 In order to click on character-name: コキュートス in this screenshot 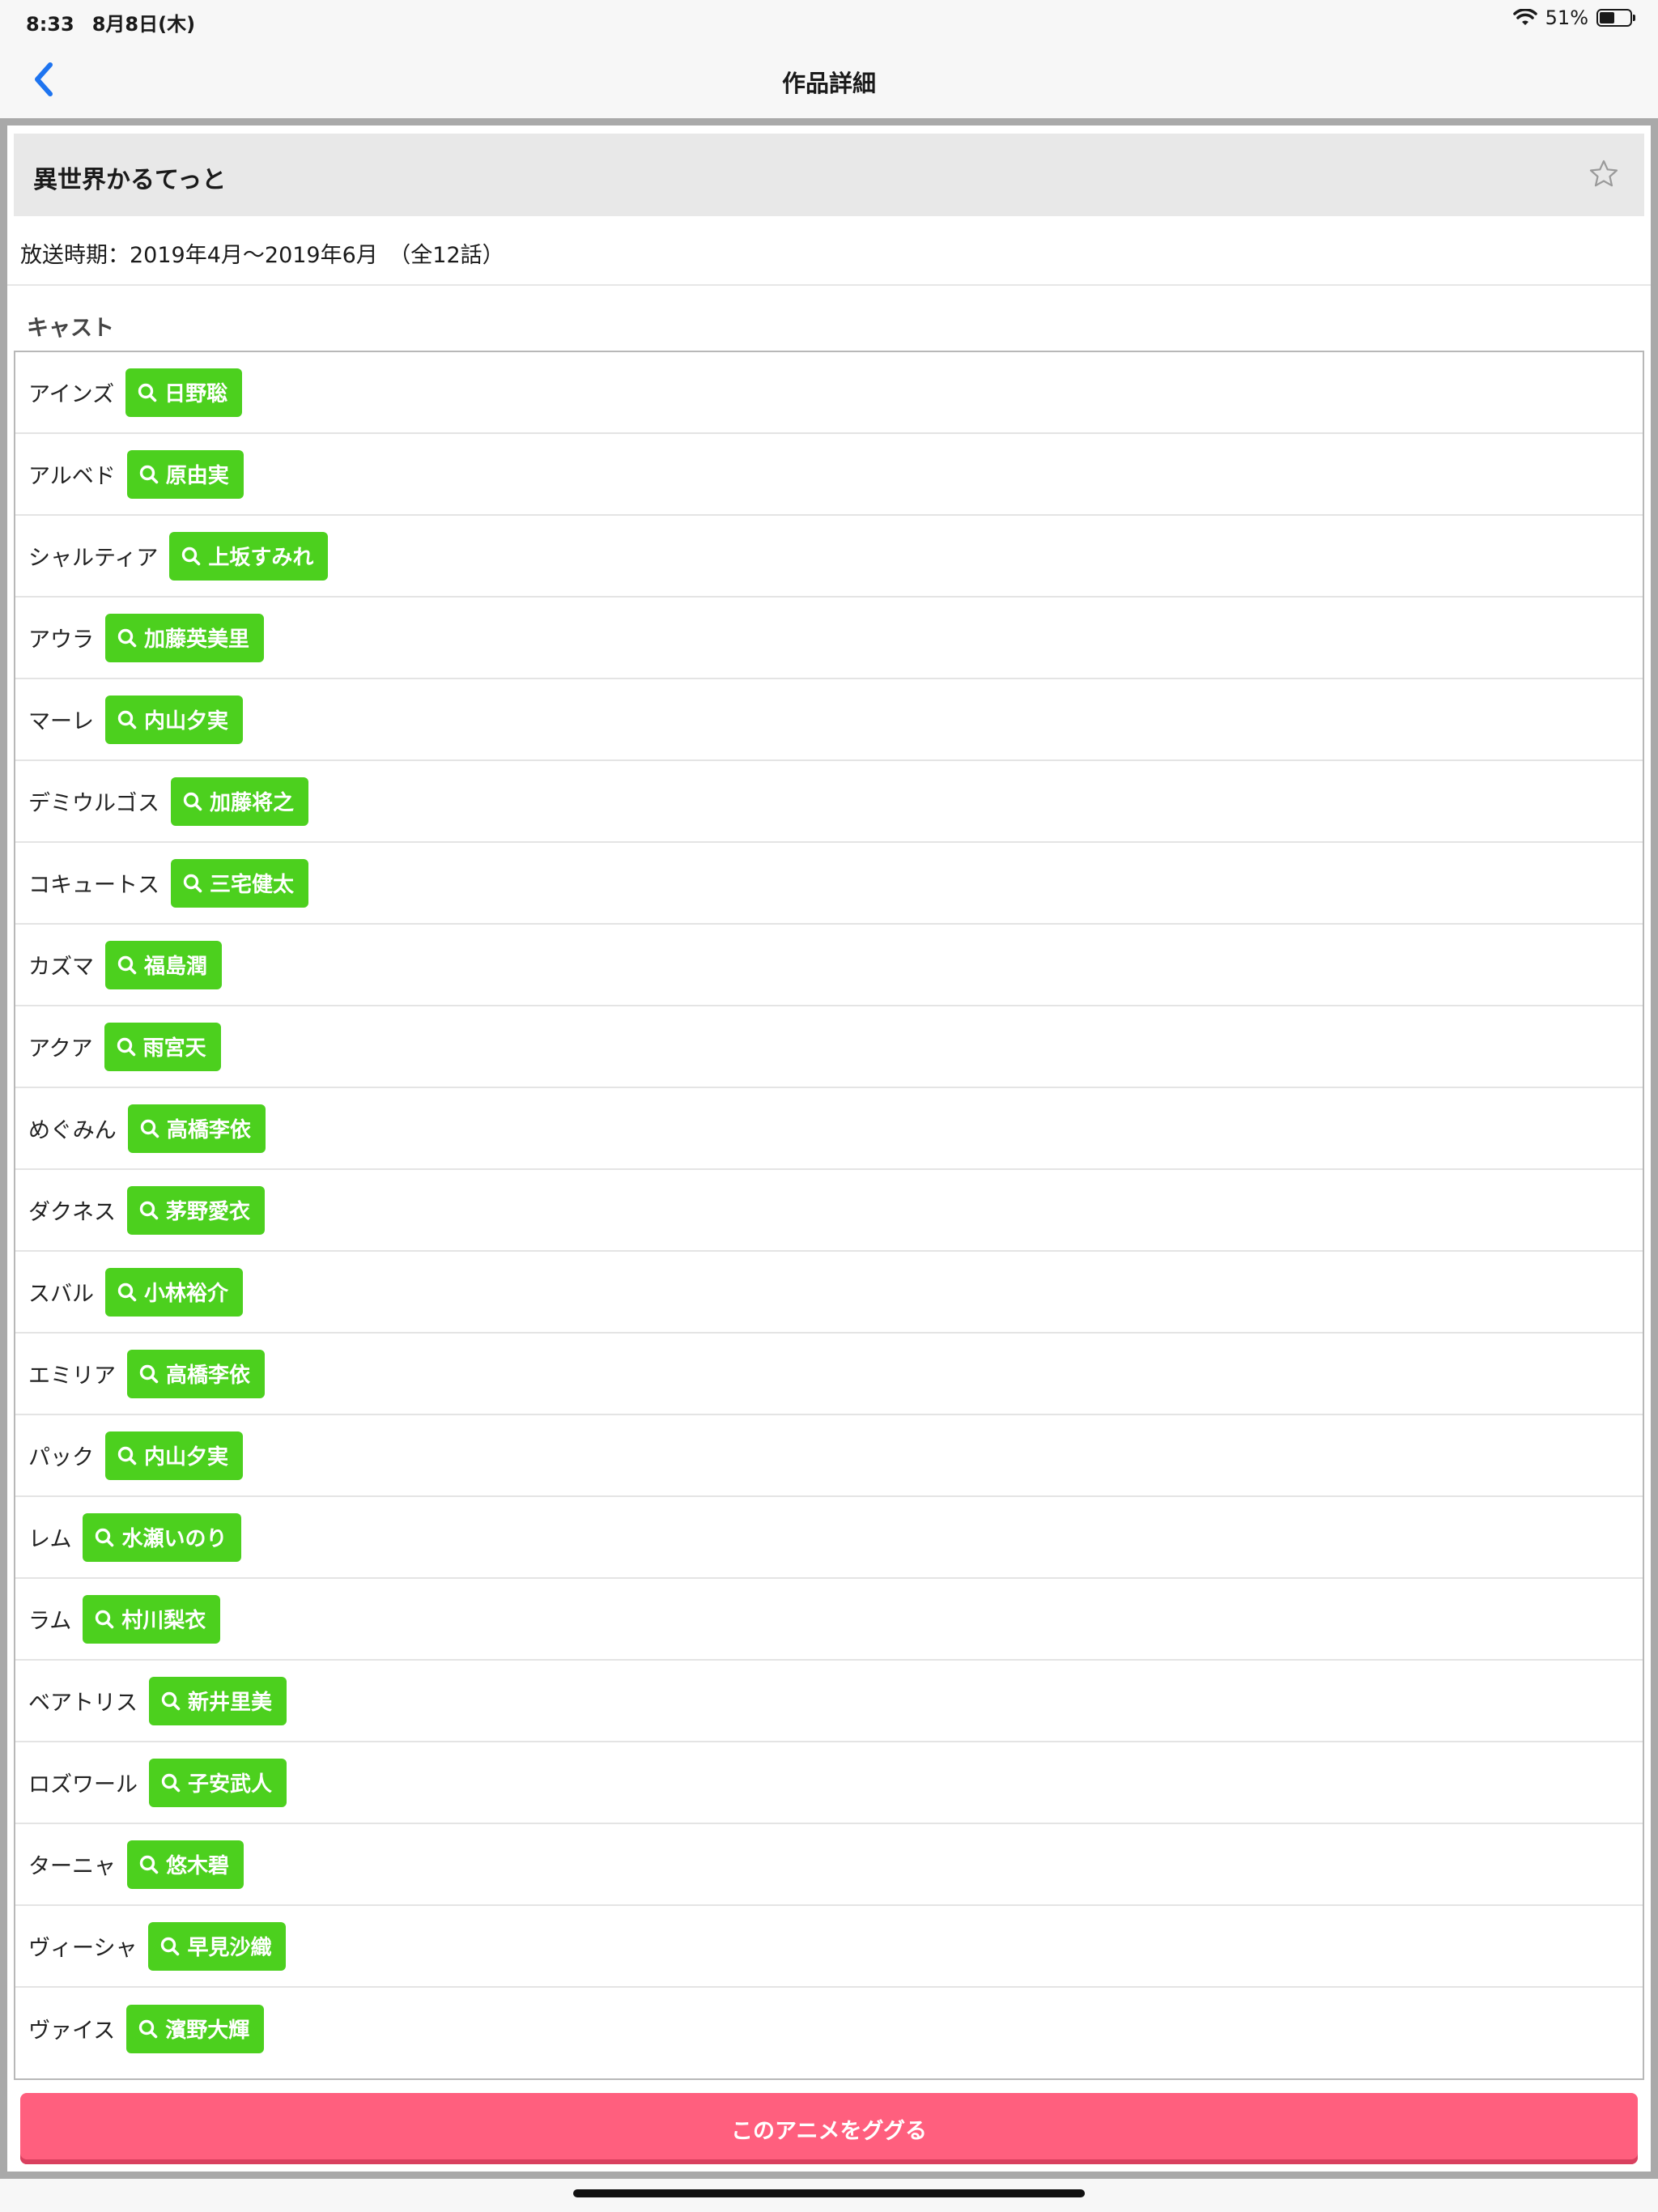, I will do `click(93, 886)`.